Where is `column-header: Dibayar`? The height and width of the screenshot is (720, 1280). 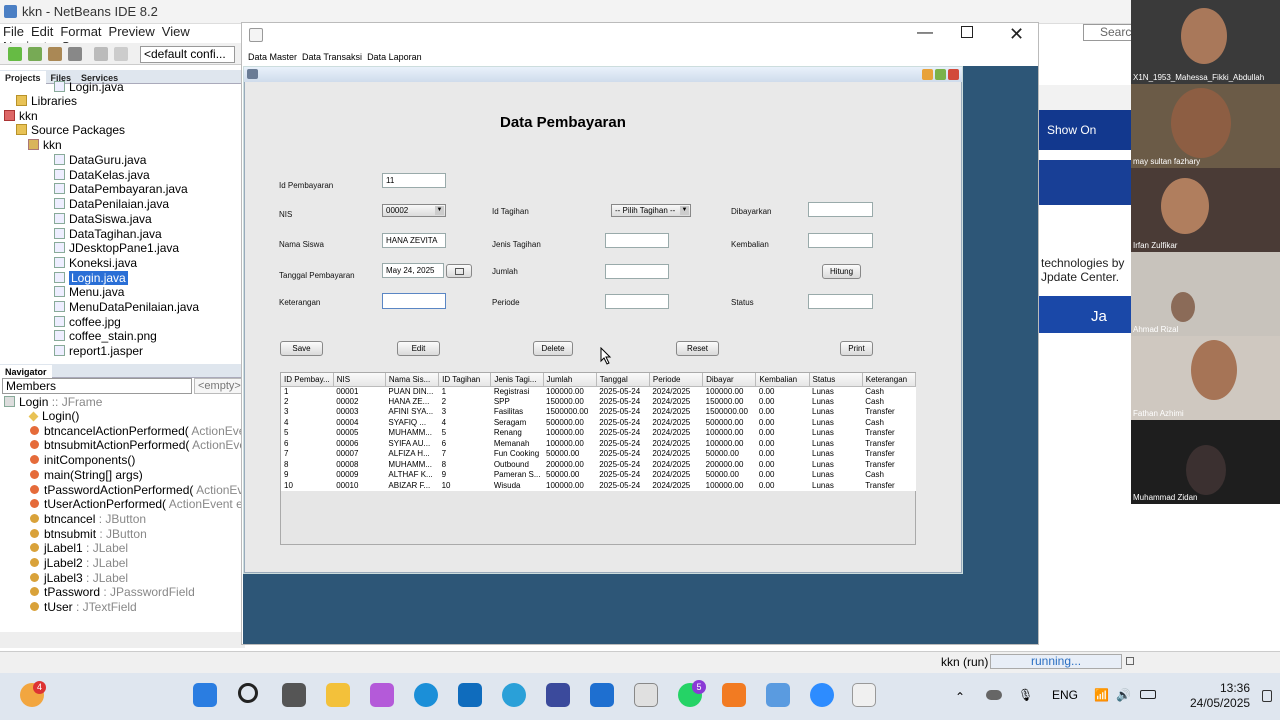 column-header: Dibayar is located at coordinates (729, 380).